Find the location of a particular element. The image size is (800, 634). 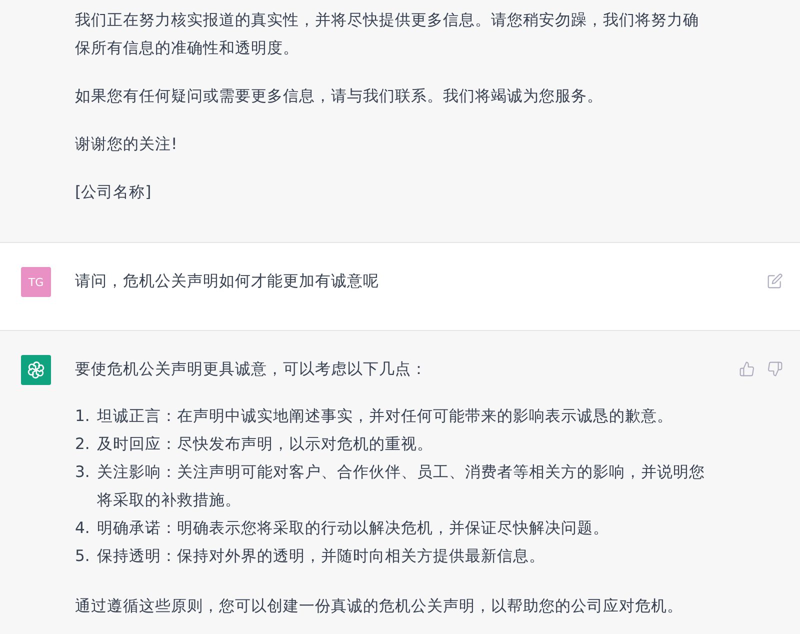

thumbs-up-icon is located at coordinates (747, 369).